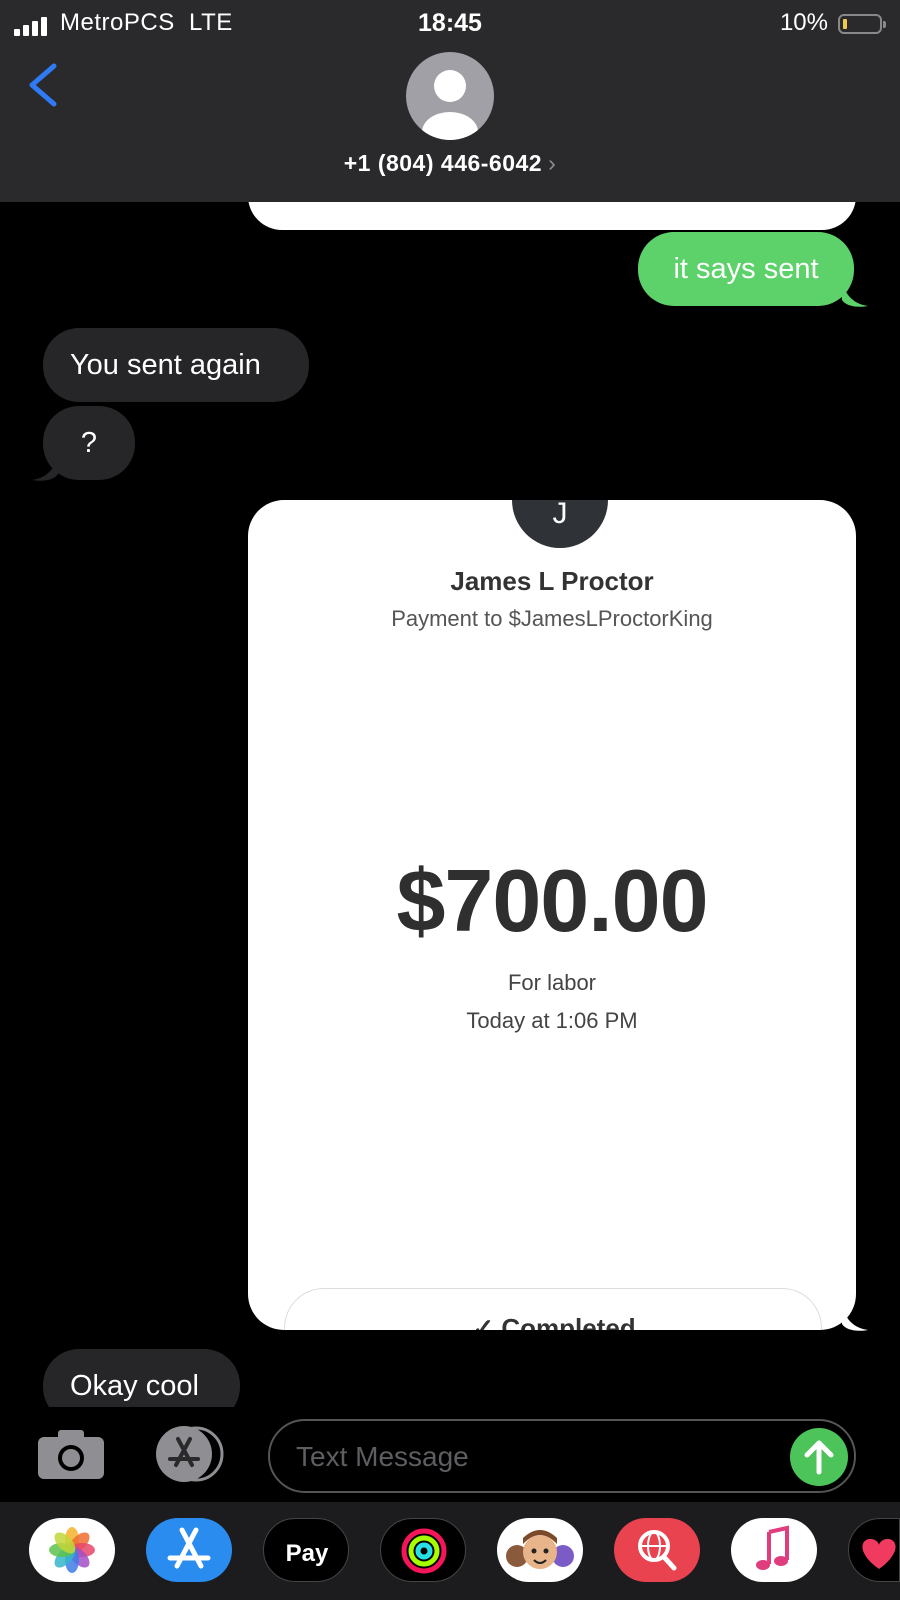 This screenshot has height=1600, width=900. Describe the element at coordinates (553, 1309) in the screenshot. I see `completed-status-badge: ✓ Completed` at that location.